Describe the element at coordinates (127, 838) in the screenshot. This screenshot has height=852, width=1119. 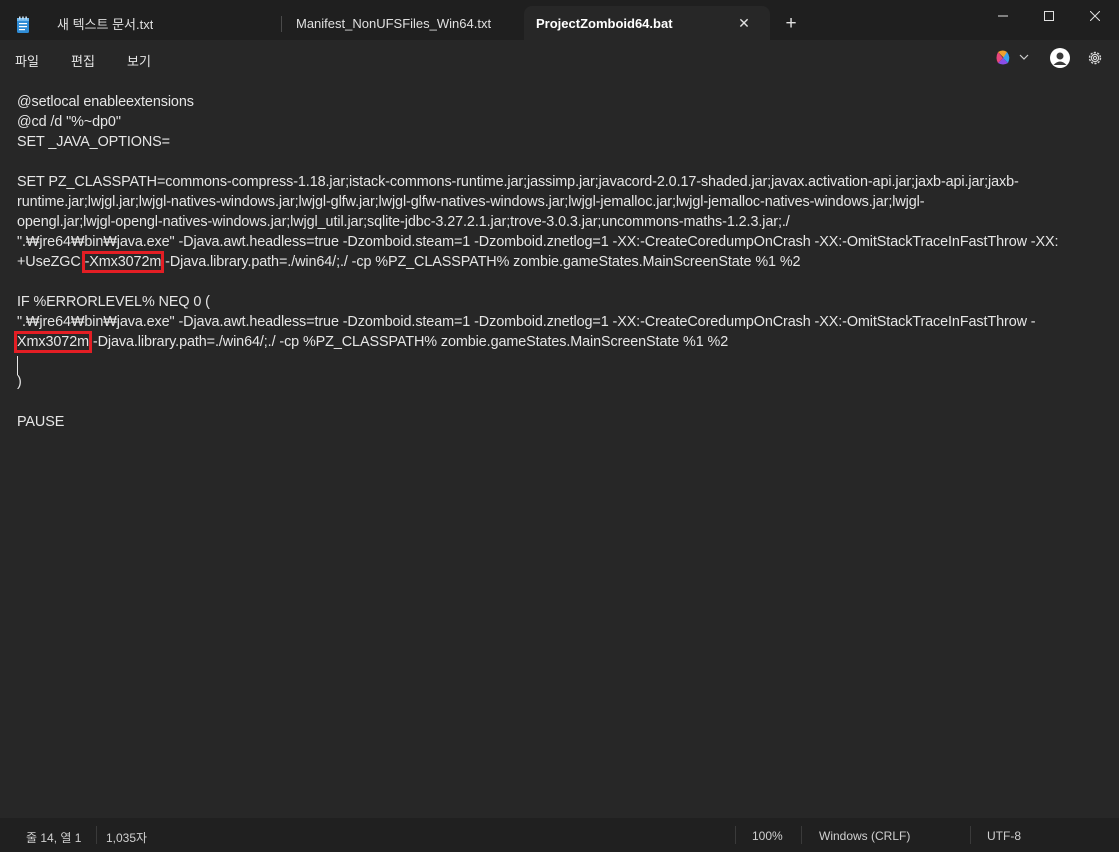
I see `character-count: 1,035자` at that location.